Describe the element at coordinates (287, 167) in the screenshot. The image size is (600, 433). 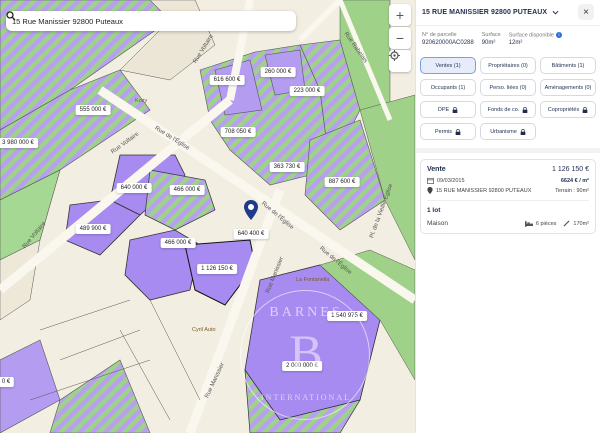
I see `price-tag: 363 730 €` at that location.